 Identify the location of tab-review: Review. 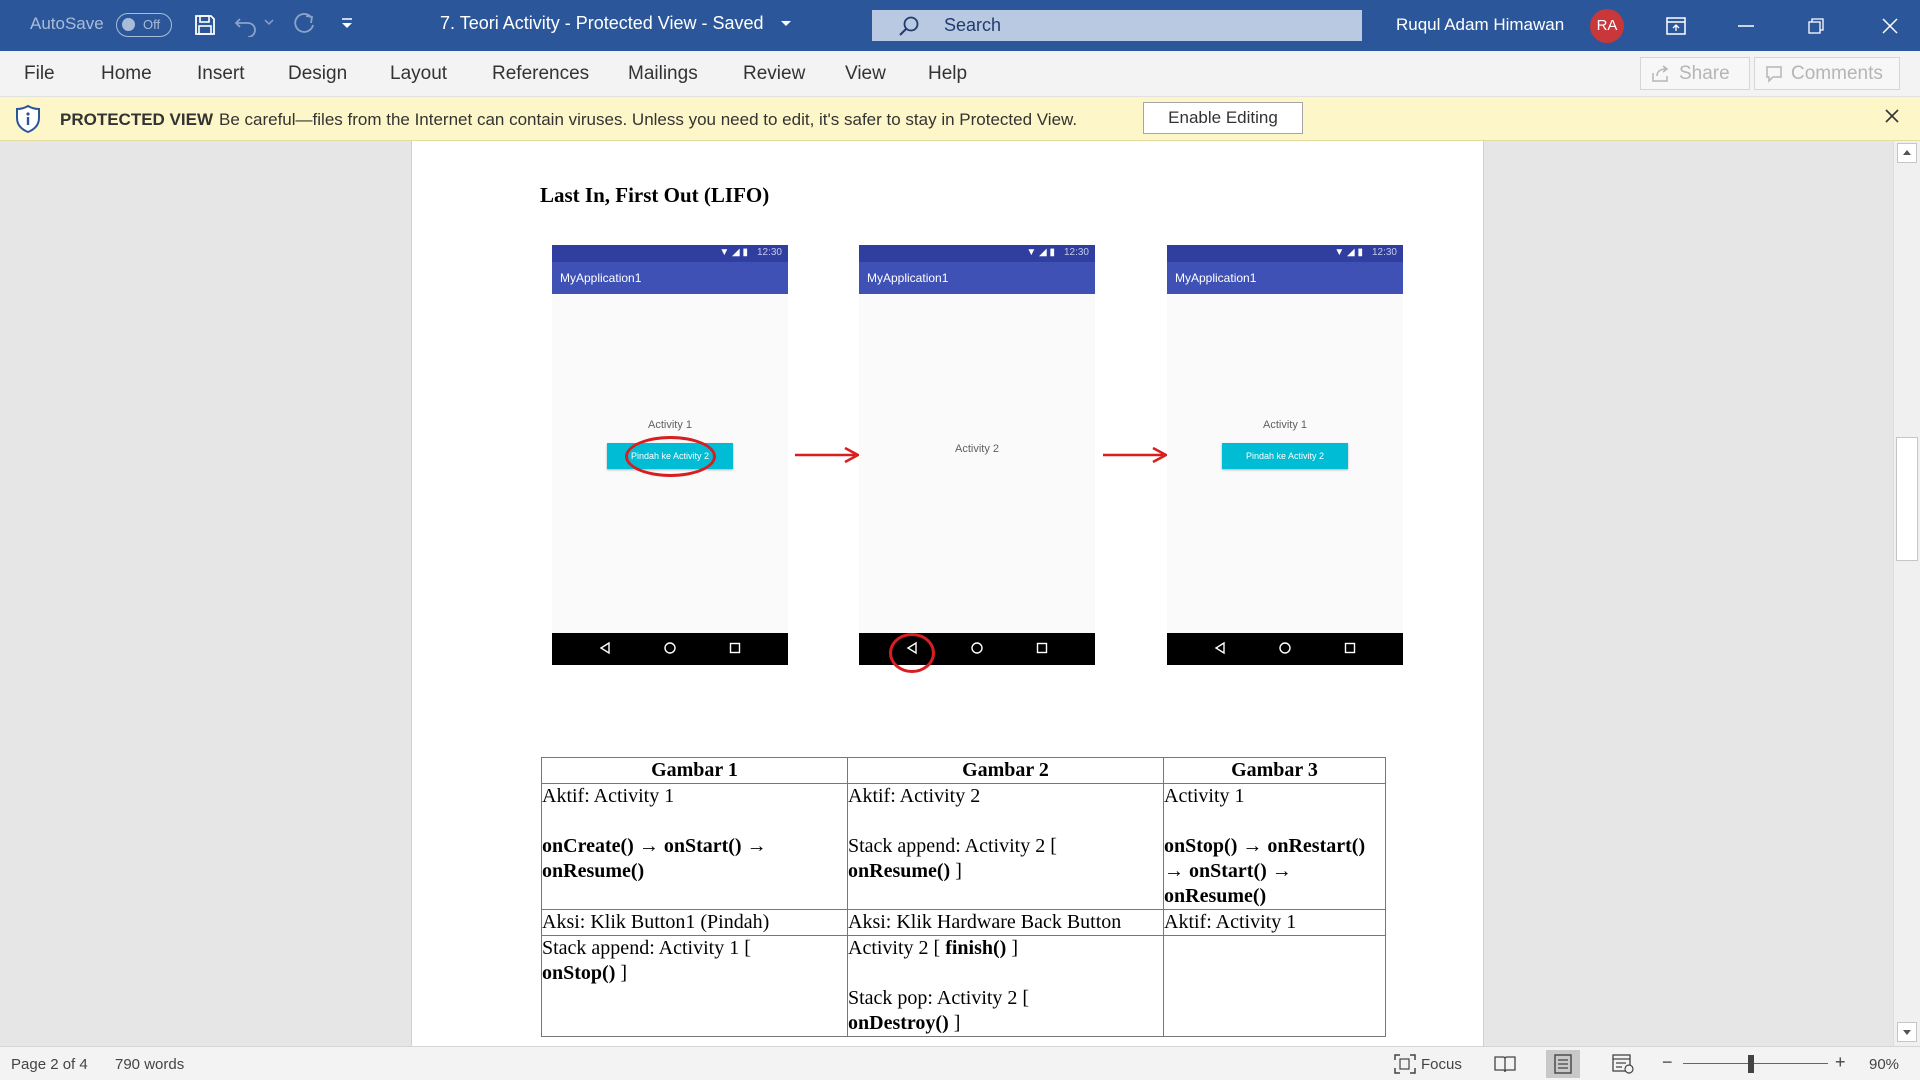
(774, 74).